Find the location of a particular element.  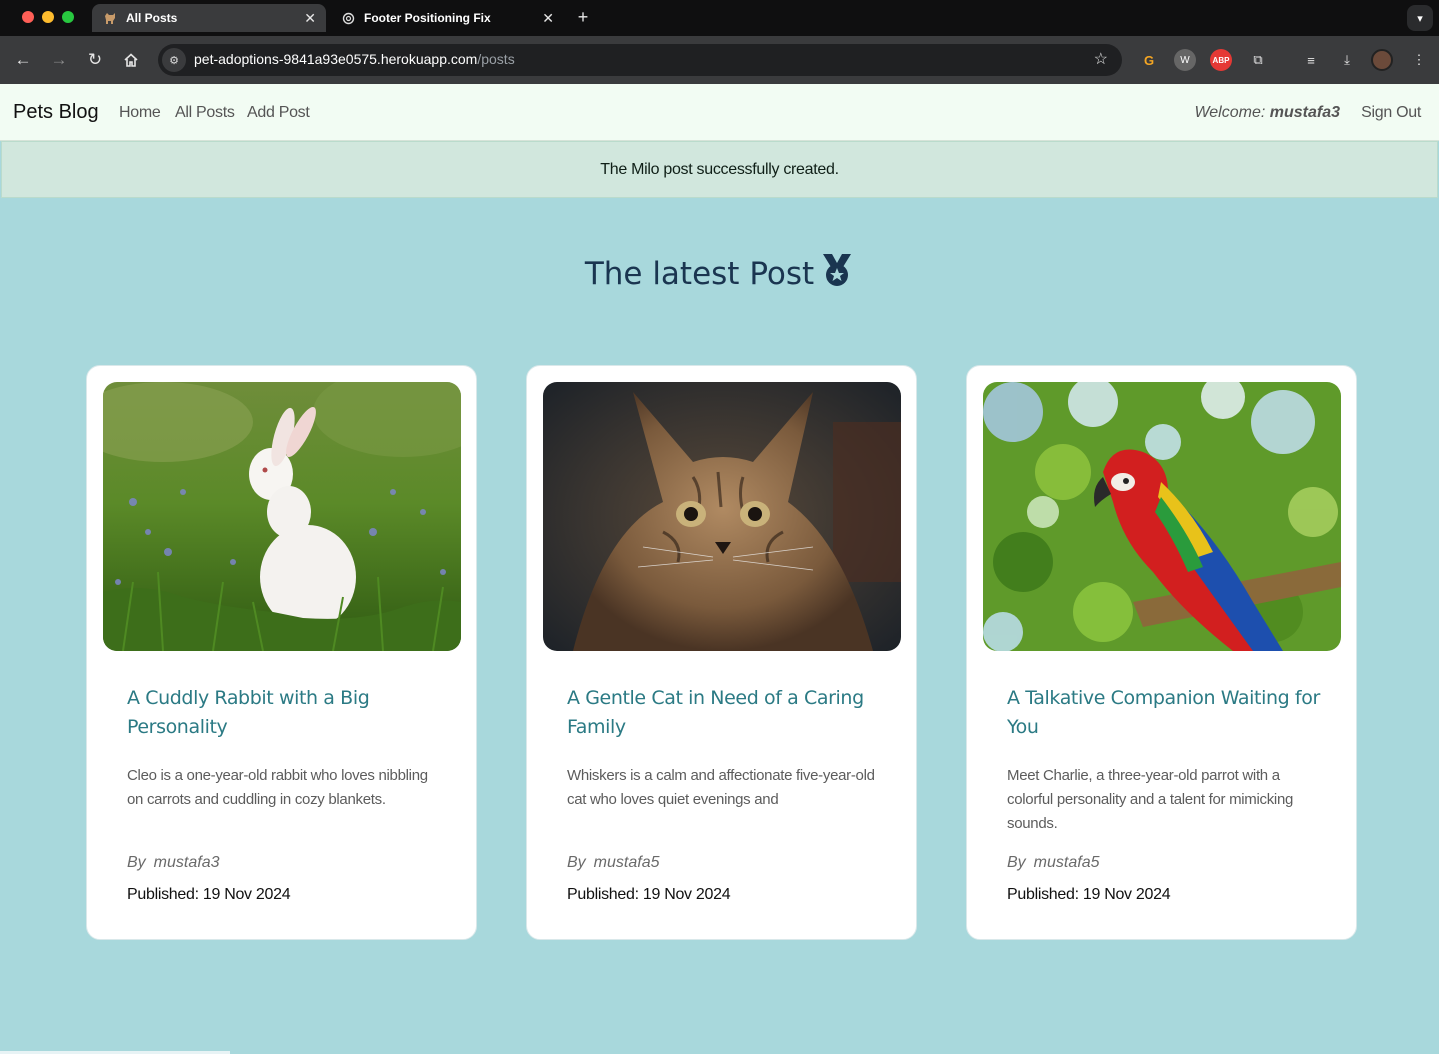

cat-photo is located at coordinates (722, 516).